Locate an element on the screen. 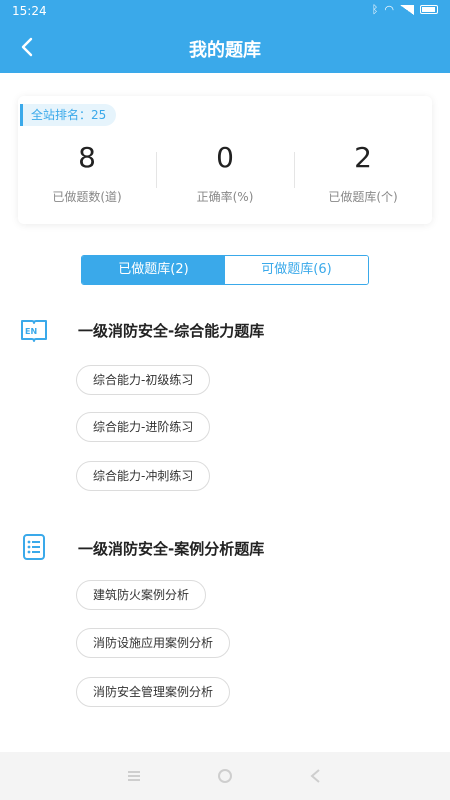  stat-value: 2 is located at coordinates (363, 157).